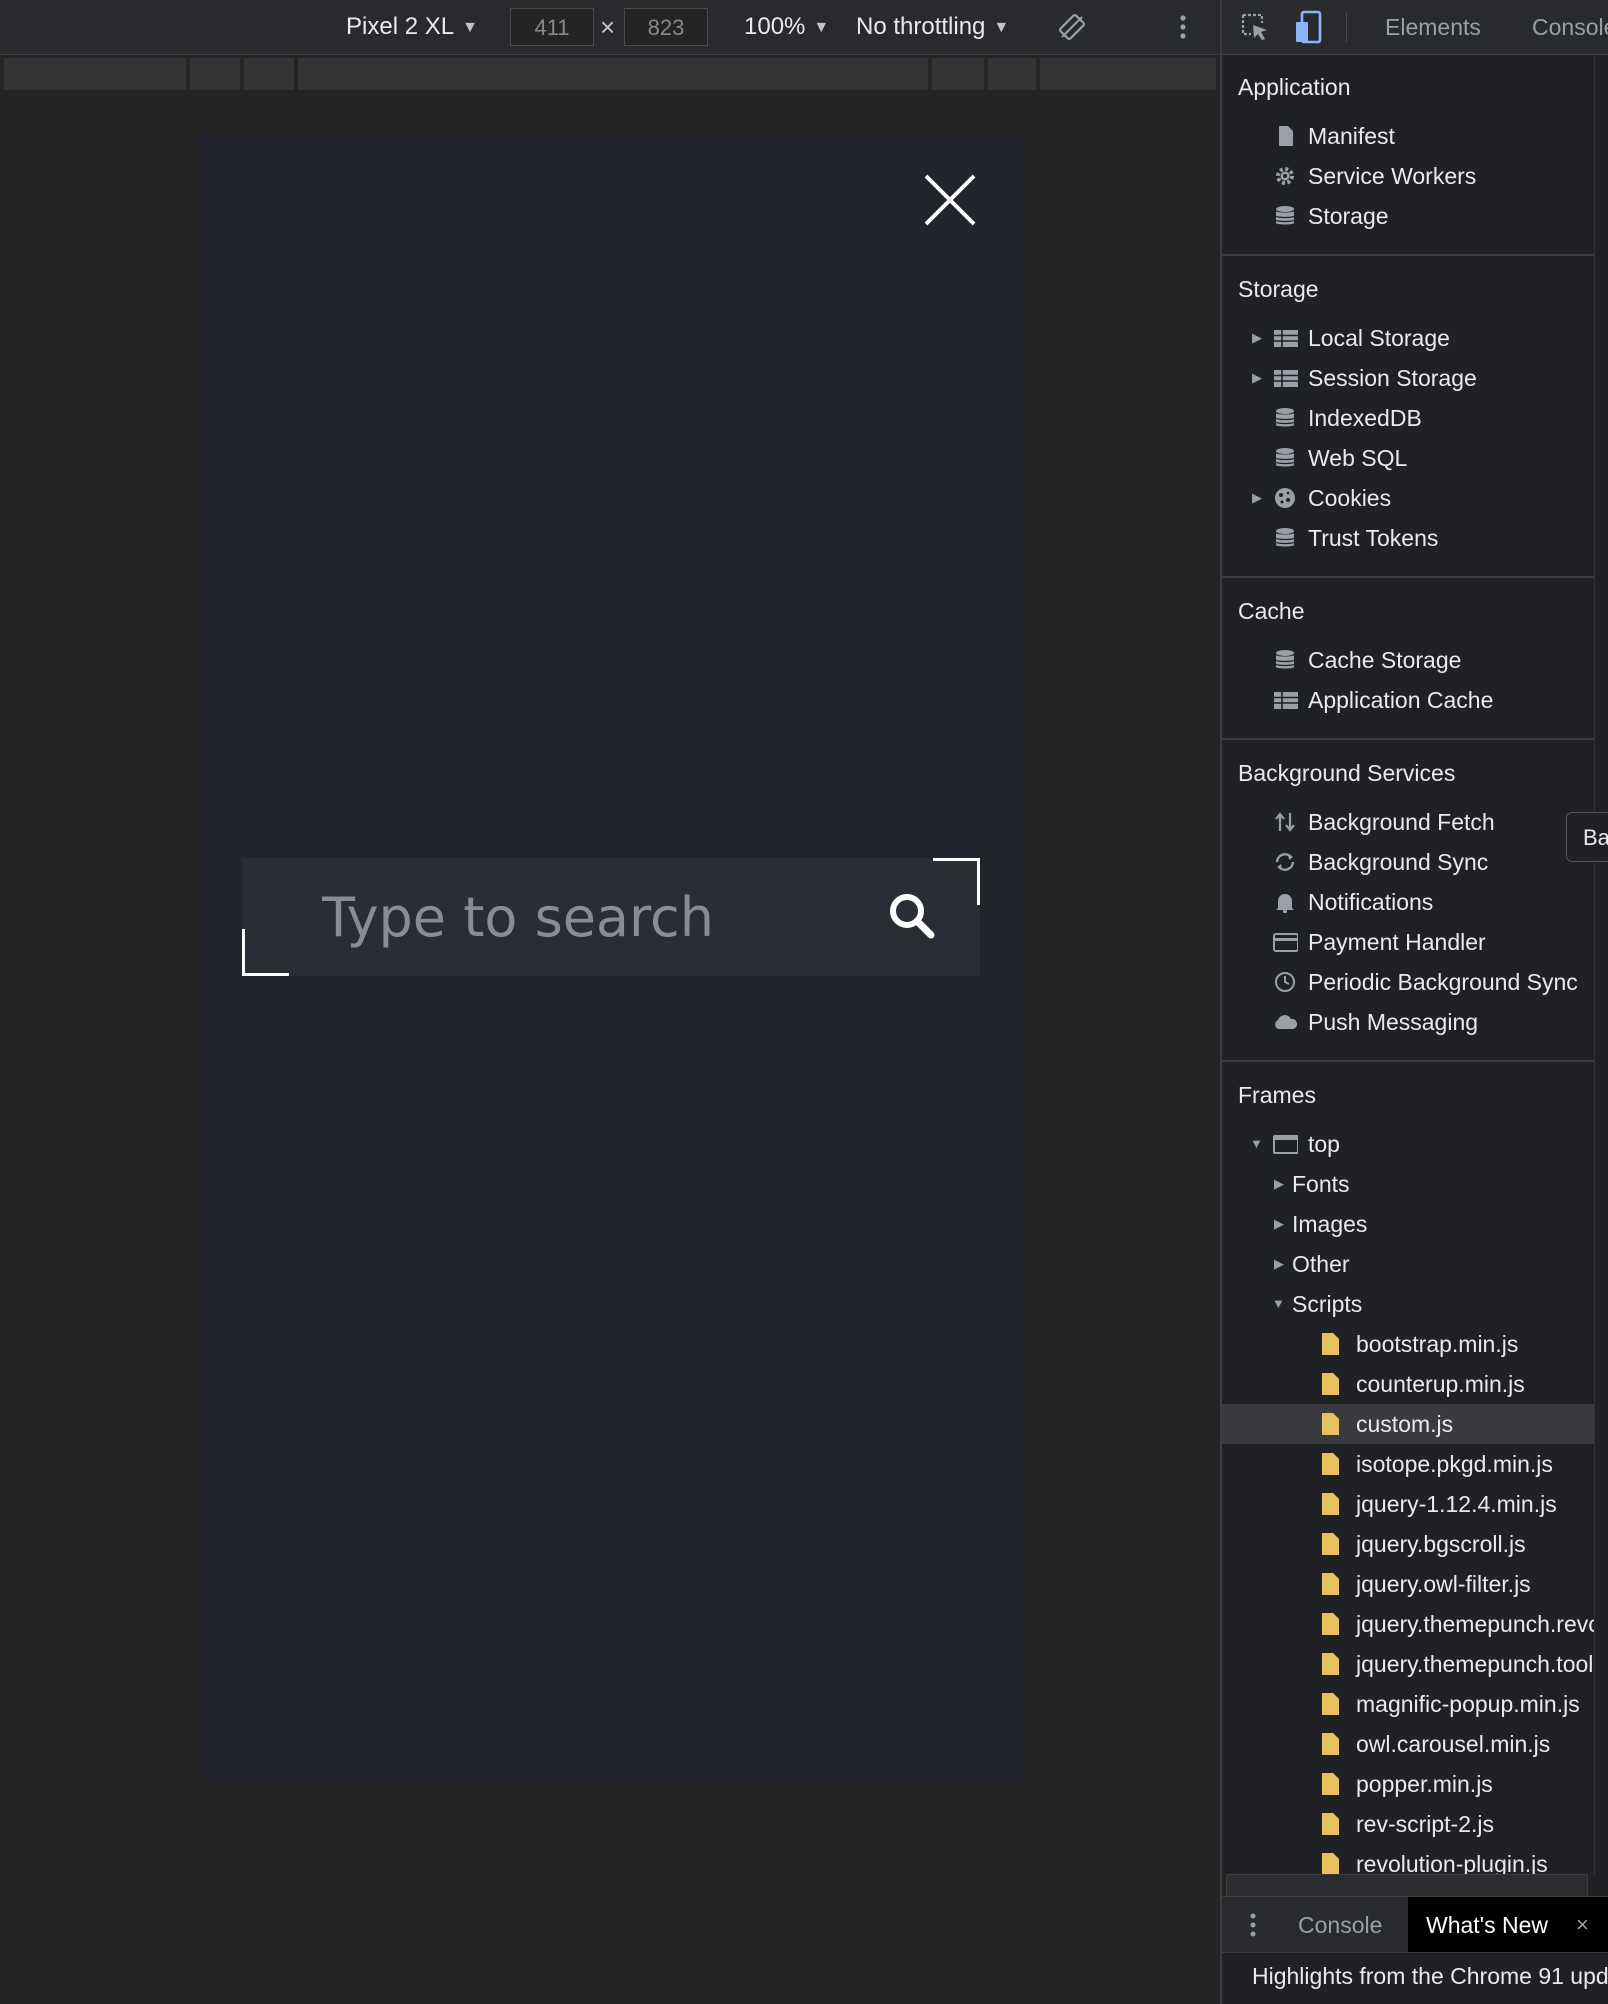  What do you see at coordinates (1309, 27) in the screenshot?
I see `device-toggle-icon` at bounding box center [1309, 27].